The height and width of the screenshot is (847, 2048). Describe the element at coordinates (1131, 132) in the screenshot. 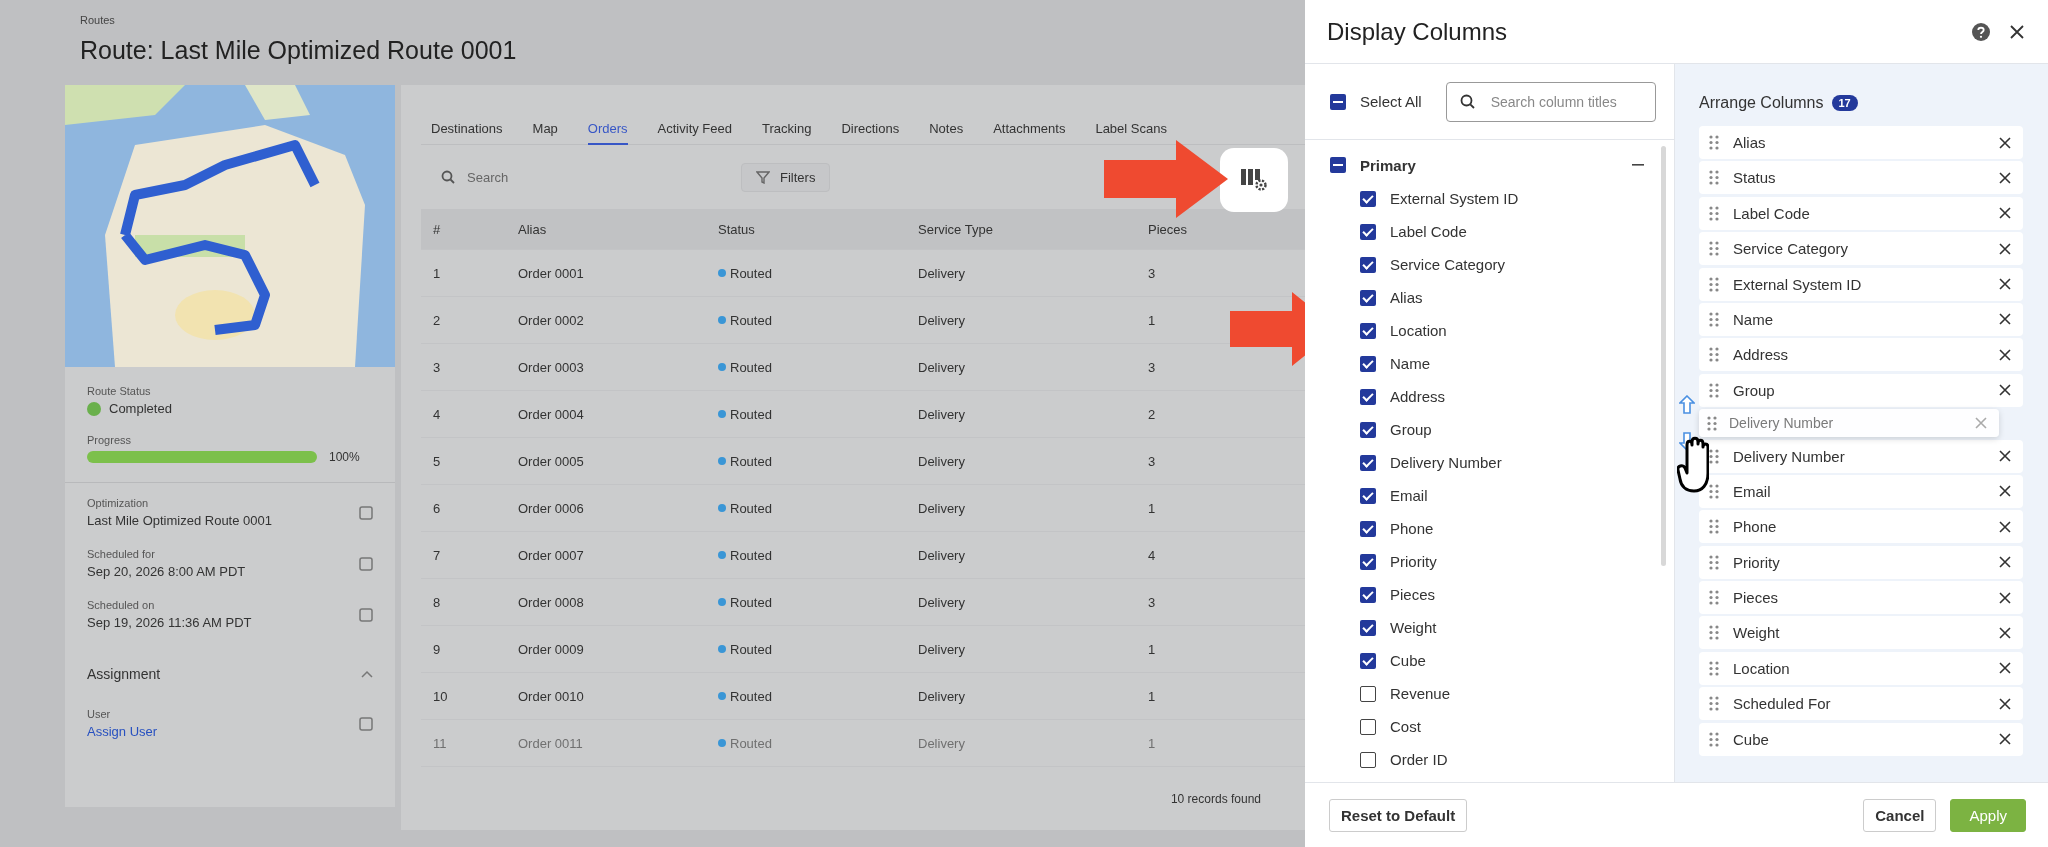

I see `tab: Label Scans` at that location.